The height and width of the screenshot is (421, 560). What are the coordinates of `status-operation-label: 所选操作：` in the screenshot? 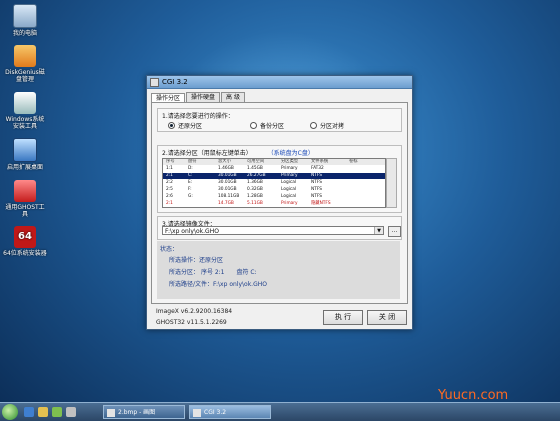 It's located at (184, 260).